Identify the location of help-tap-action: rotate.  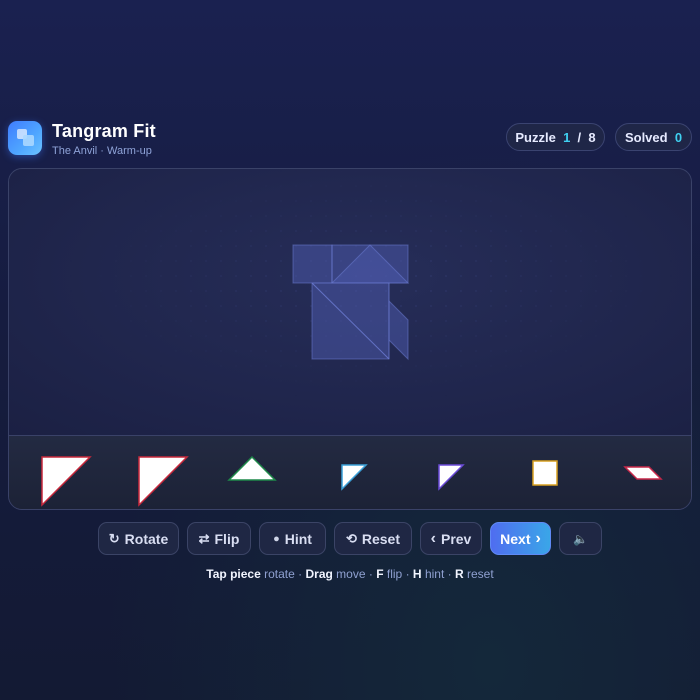
(279, 574).